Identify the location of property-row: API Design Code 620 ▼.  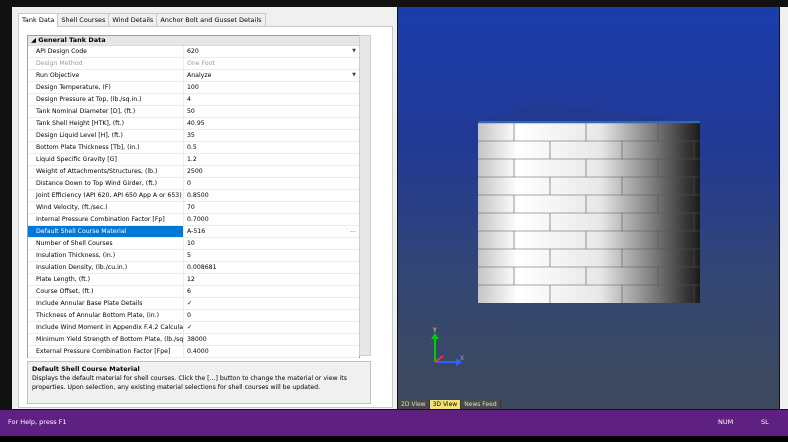
(193, 52).